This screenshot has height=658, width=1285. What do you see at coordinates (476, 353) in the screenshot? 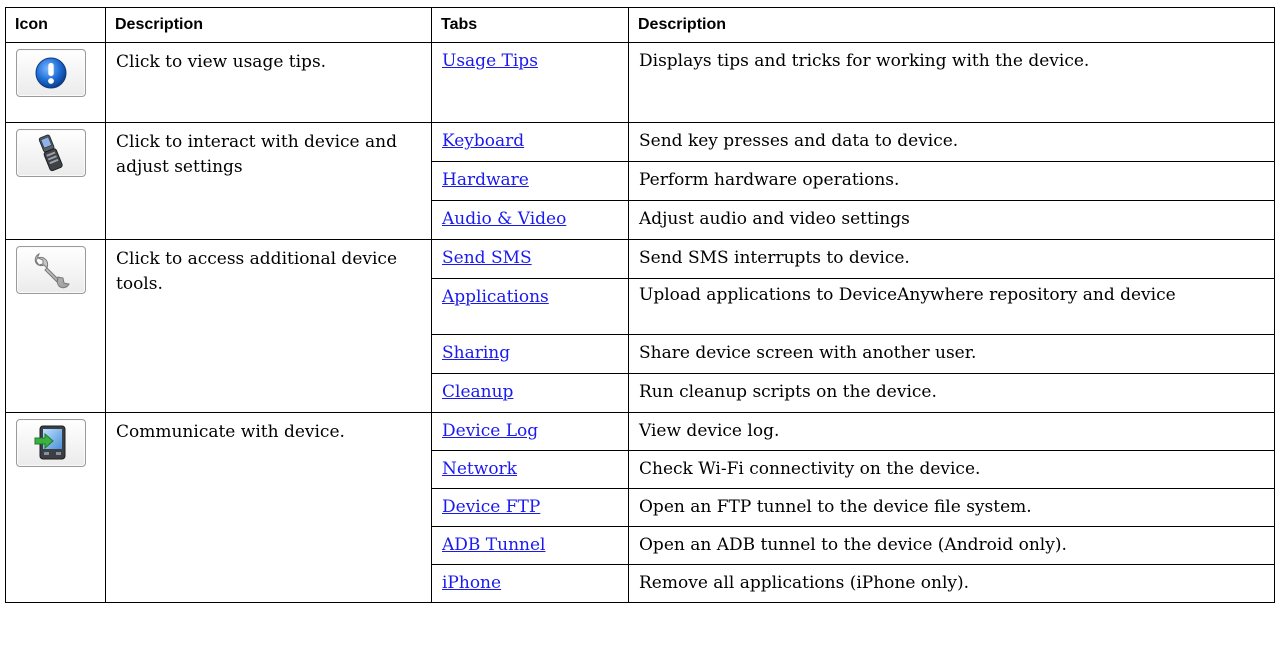
I see `tab-link-sharing: Sharing` at bounding box center [476, 353].